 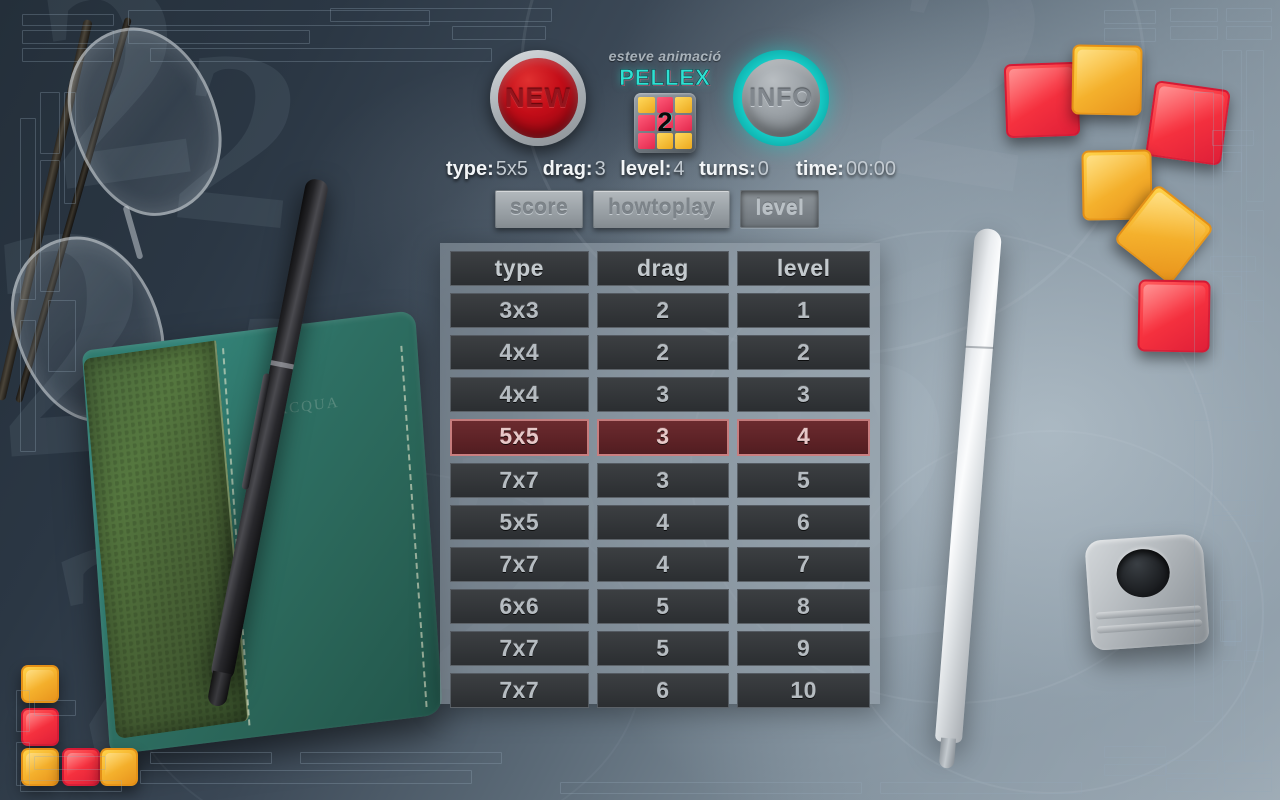 What do you see at coordinates (512, 169) in the screenshot?
I see `stat-value-type: 5x5` at bounding box center [512, 169].